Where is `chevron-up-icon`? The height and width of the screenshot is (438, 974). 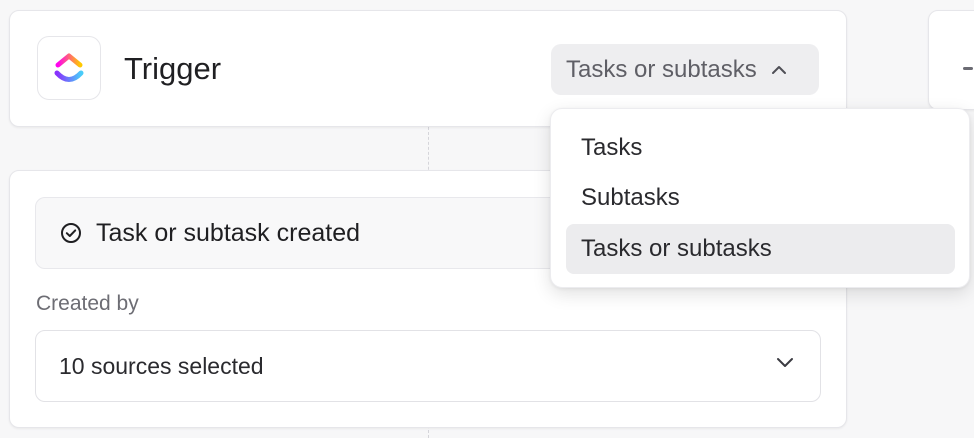
chevron-up-icon is located at coordinates (779, 70).